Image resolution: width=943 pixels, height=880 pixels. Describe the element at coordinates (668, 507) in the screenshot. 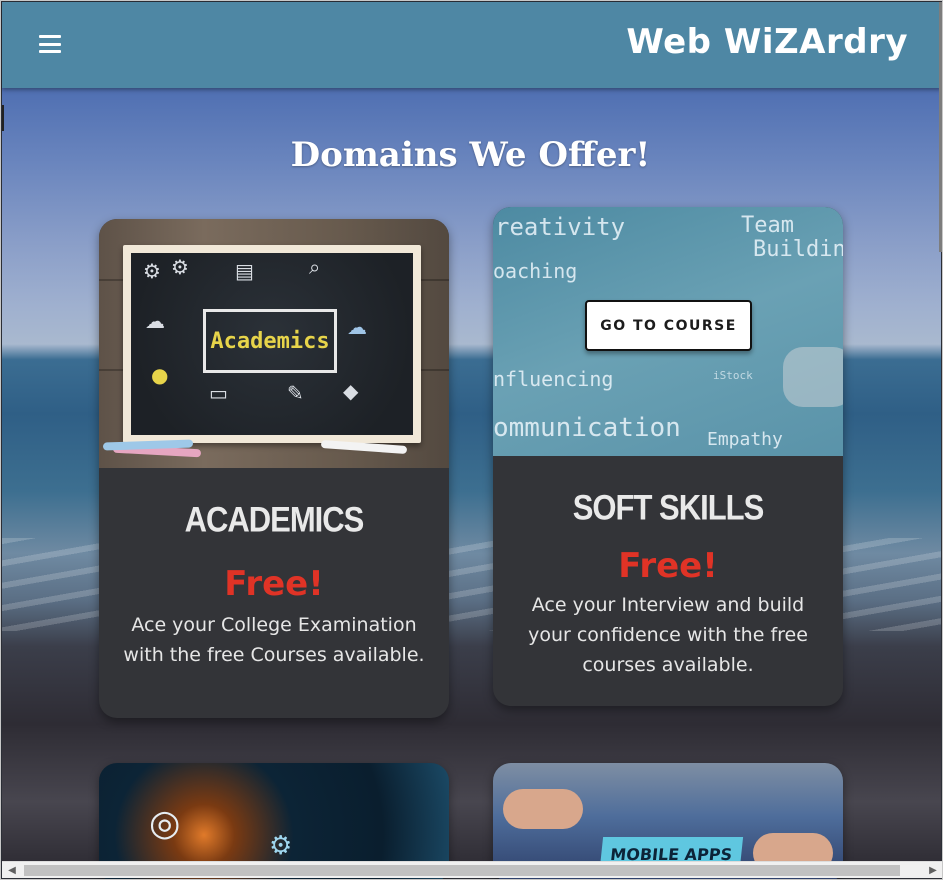

I see `card-title: SOFT SKILLS` at that location.